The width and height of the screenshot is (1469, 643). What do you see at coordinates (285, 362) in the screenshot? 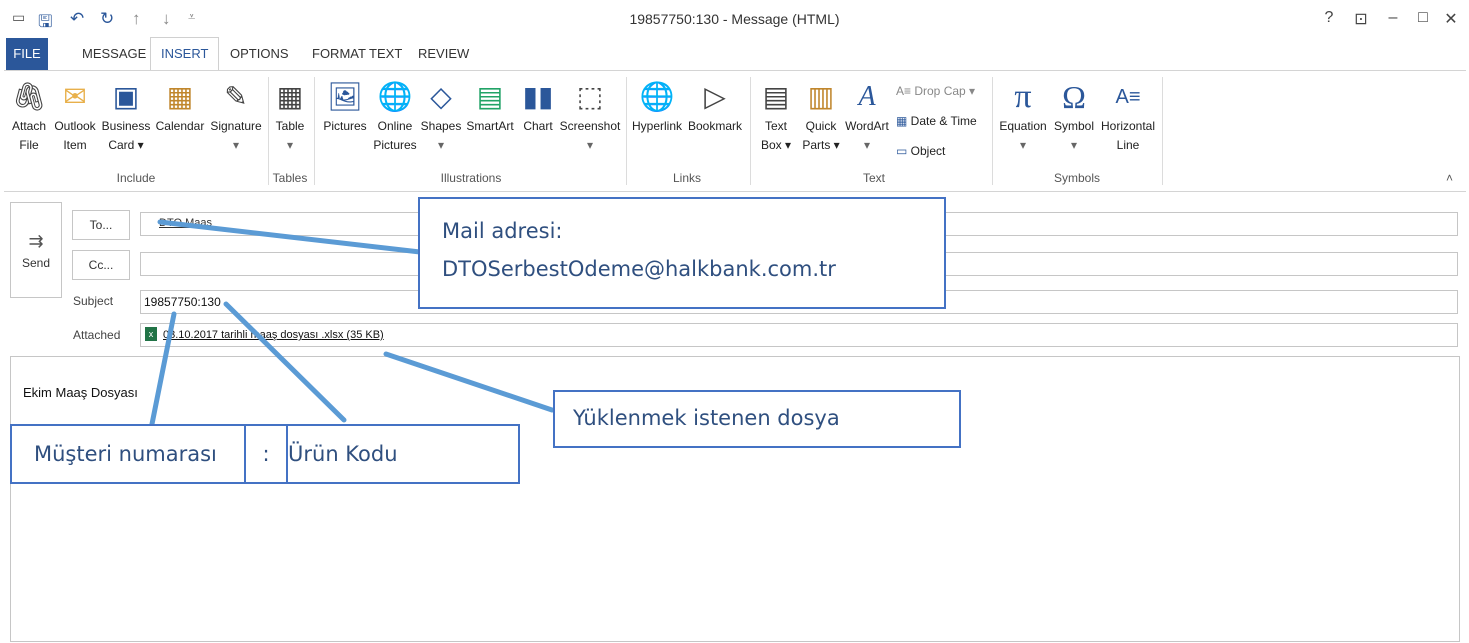
I see `product-code-pointer-line` at bounding box center [285, 362].